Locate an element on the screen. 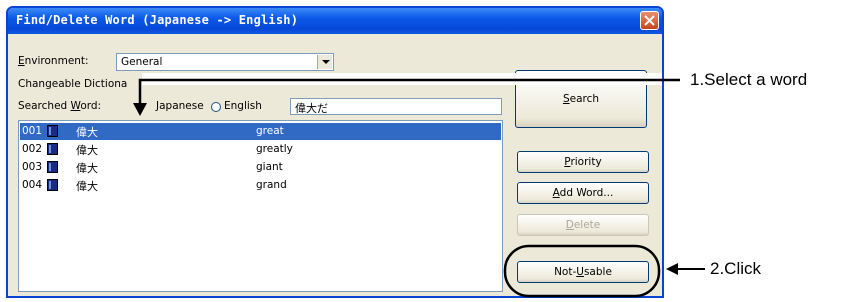 The height and width of the screenshot is (302, 858). step2-arrow-icon is located at coordinates (672, 269).